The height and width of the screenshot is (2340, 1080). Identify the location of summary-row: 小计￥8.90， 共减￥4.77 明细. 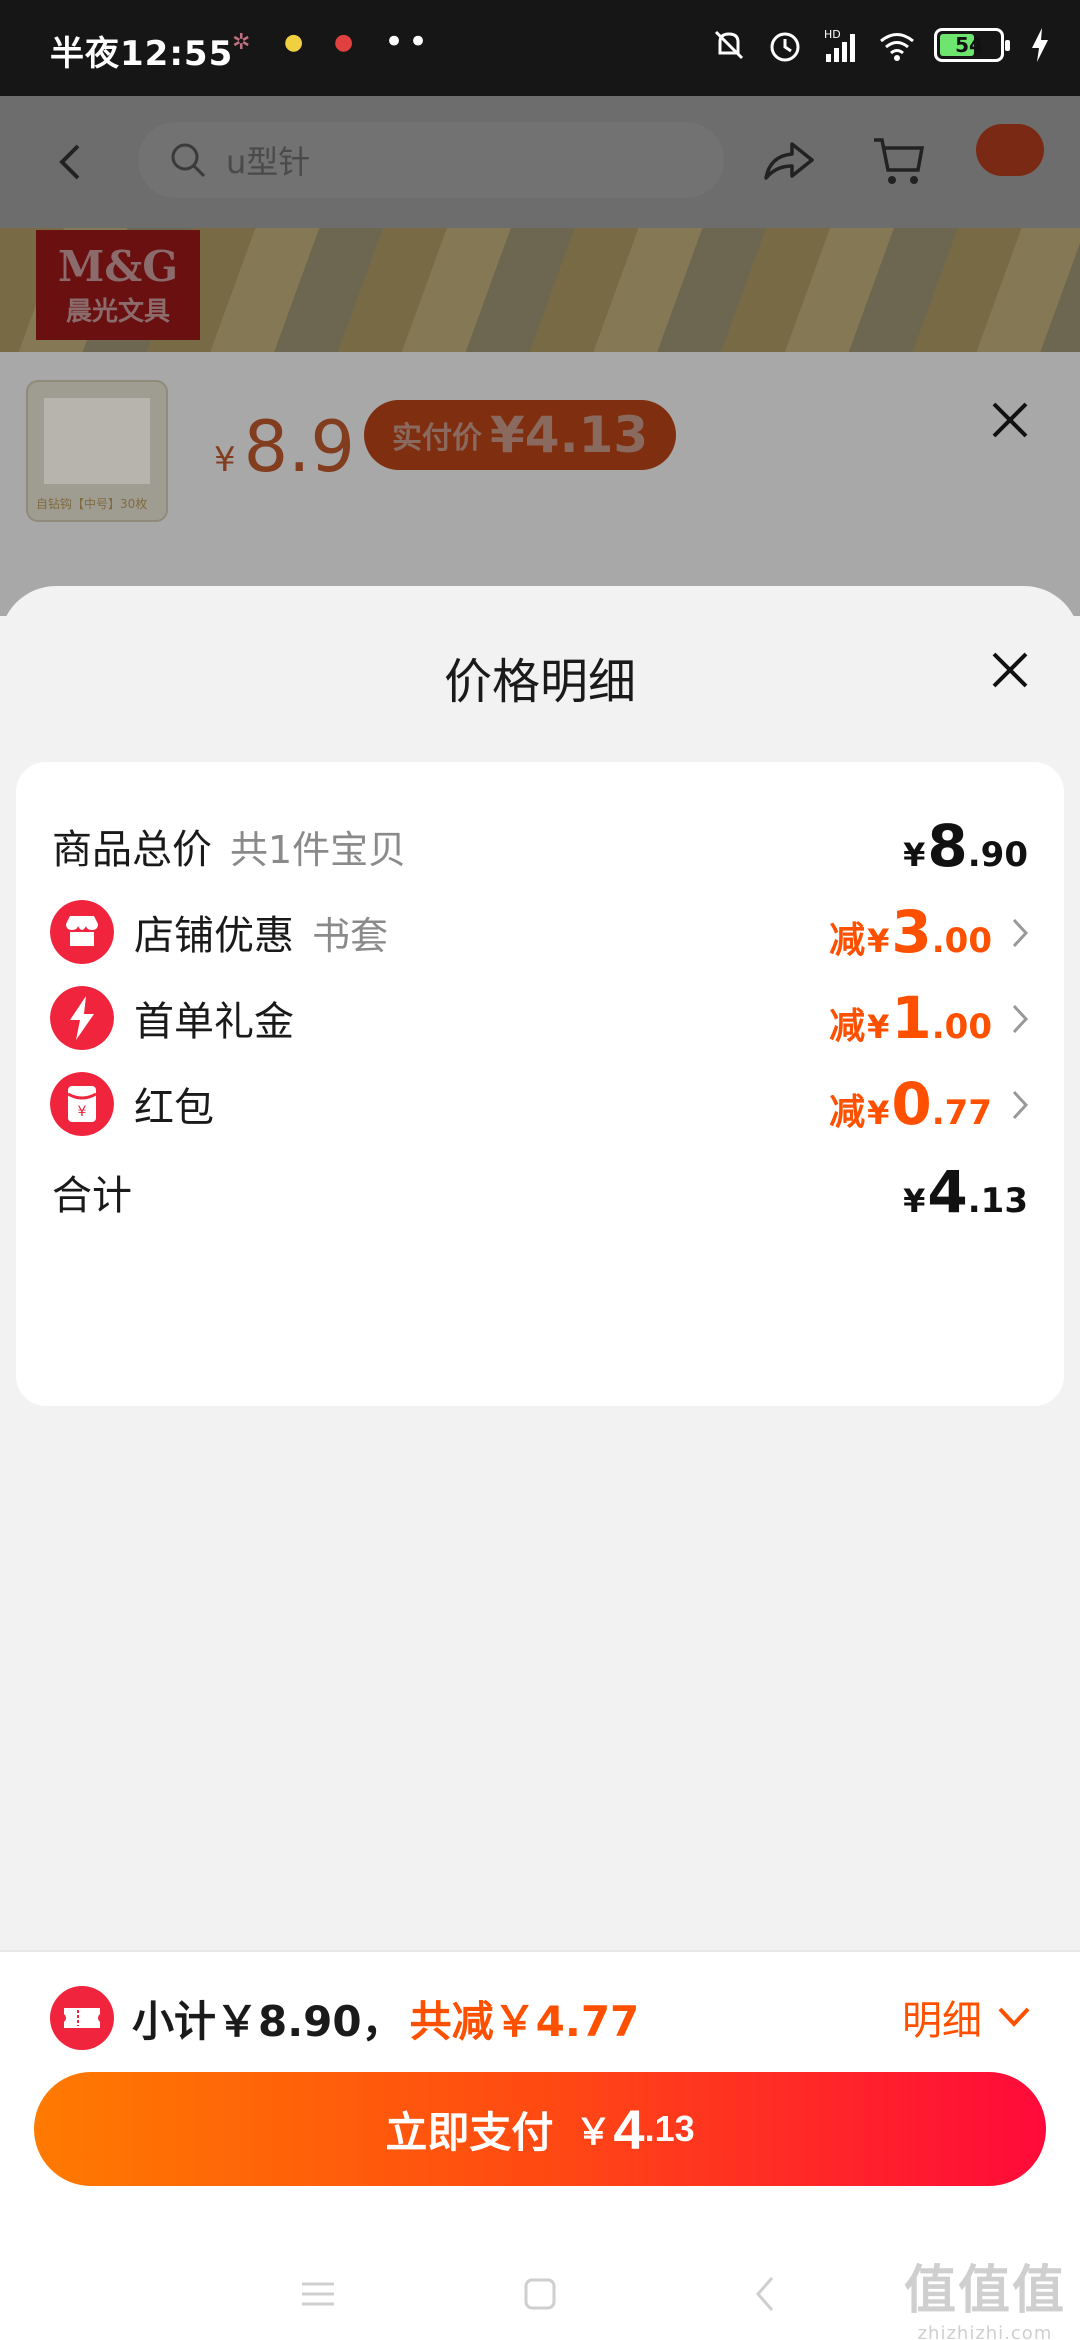
(540, 2018).